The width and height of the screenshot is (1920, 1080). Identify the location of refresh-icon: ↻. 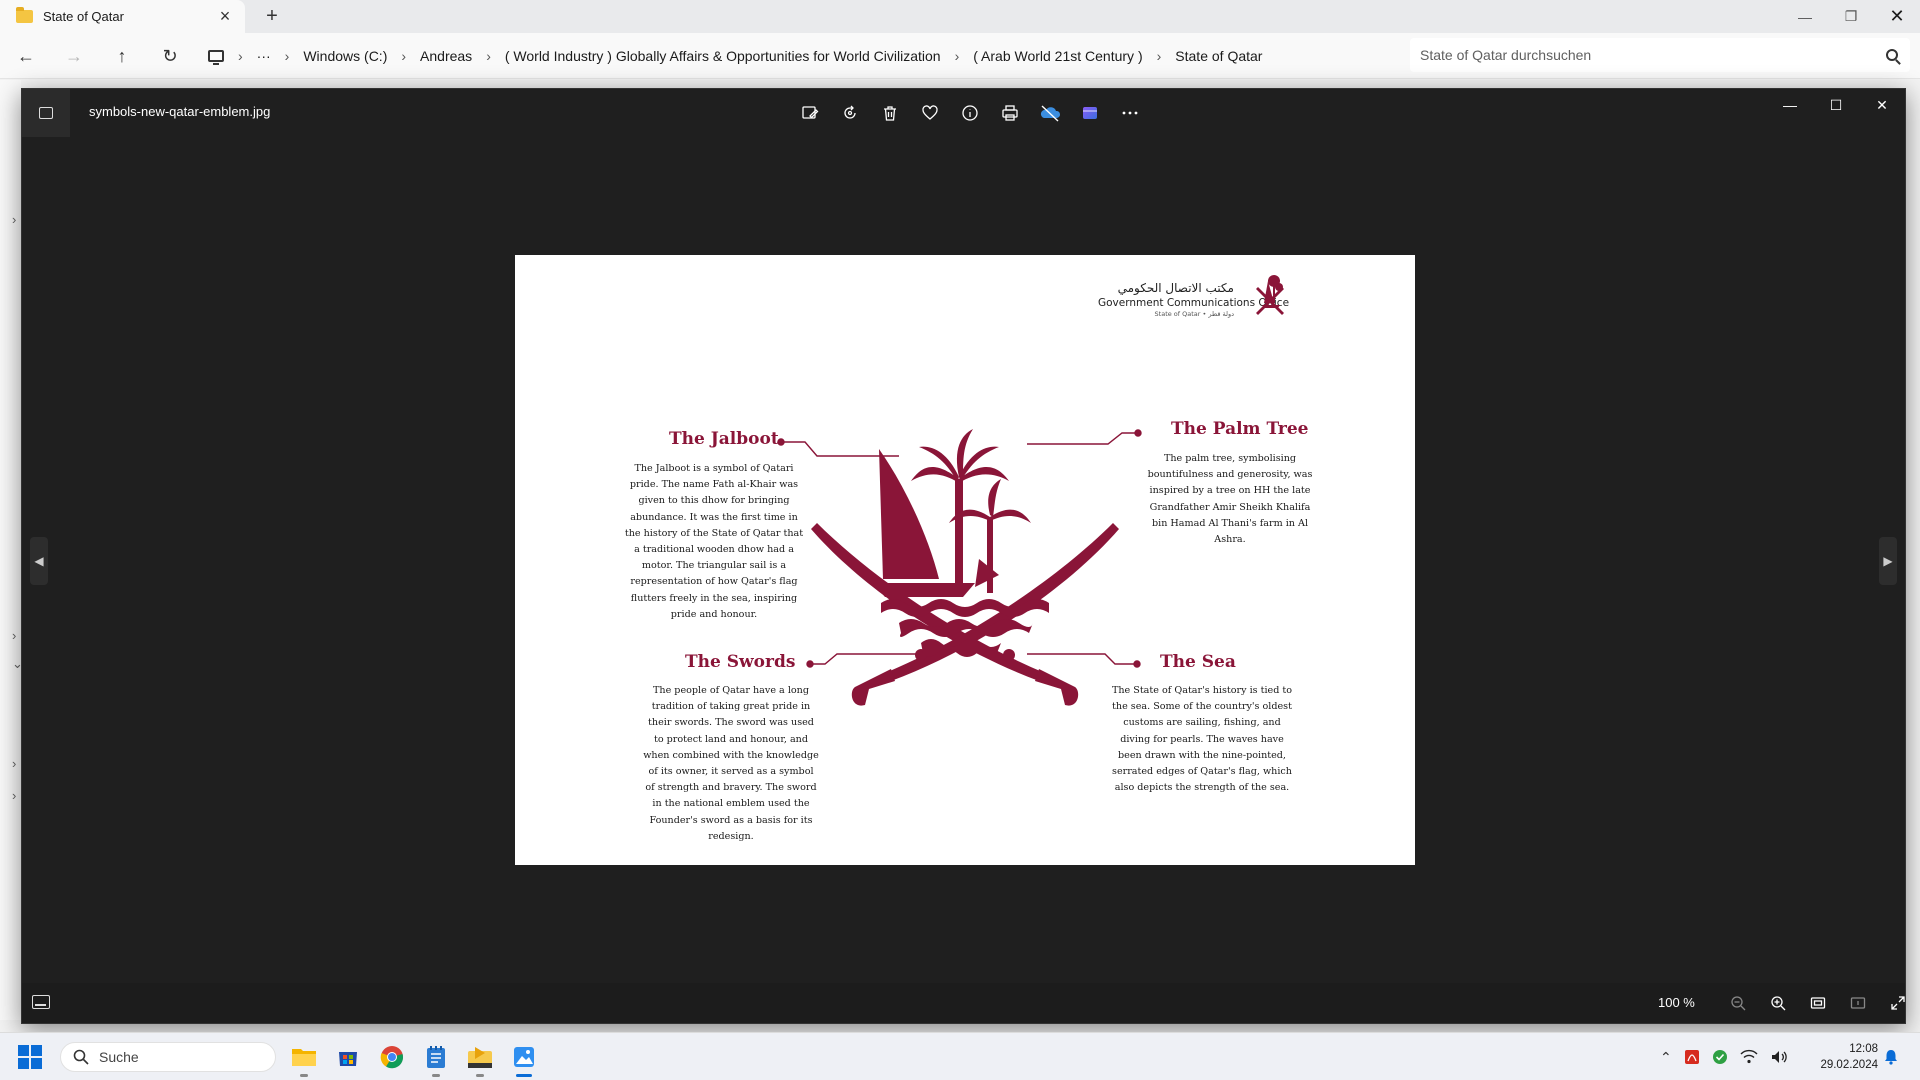
(170, 56).